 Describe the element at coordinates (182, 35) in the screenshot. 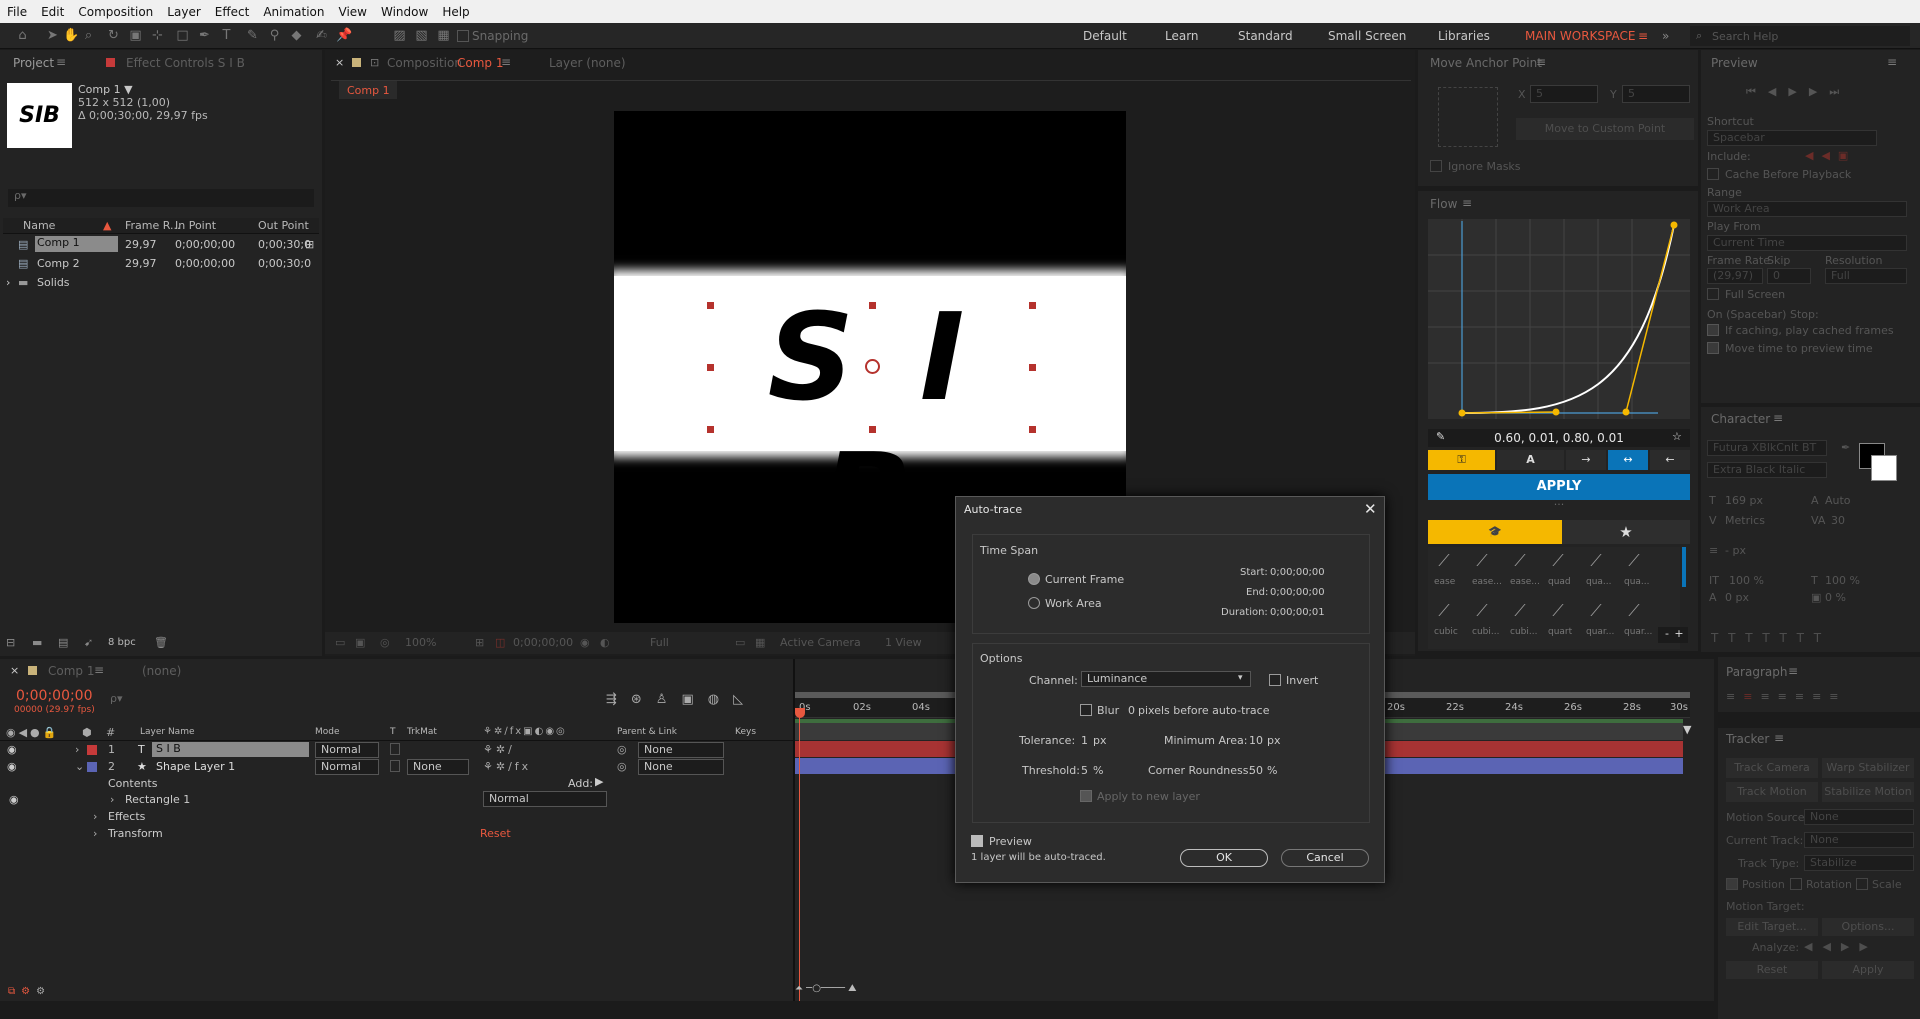

I see `rectangle-tool-icon: □` at that location.